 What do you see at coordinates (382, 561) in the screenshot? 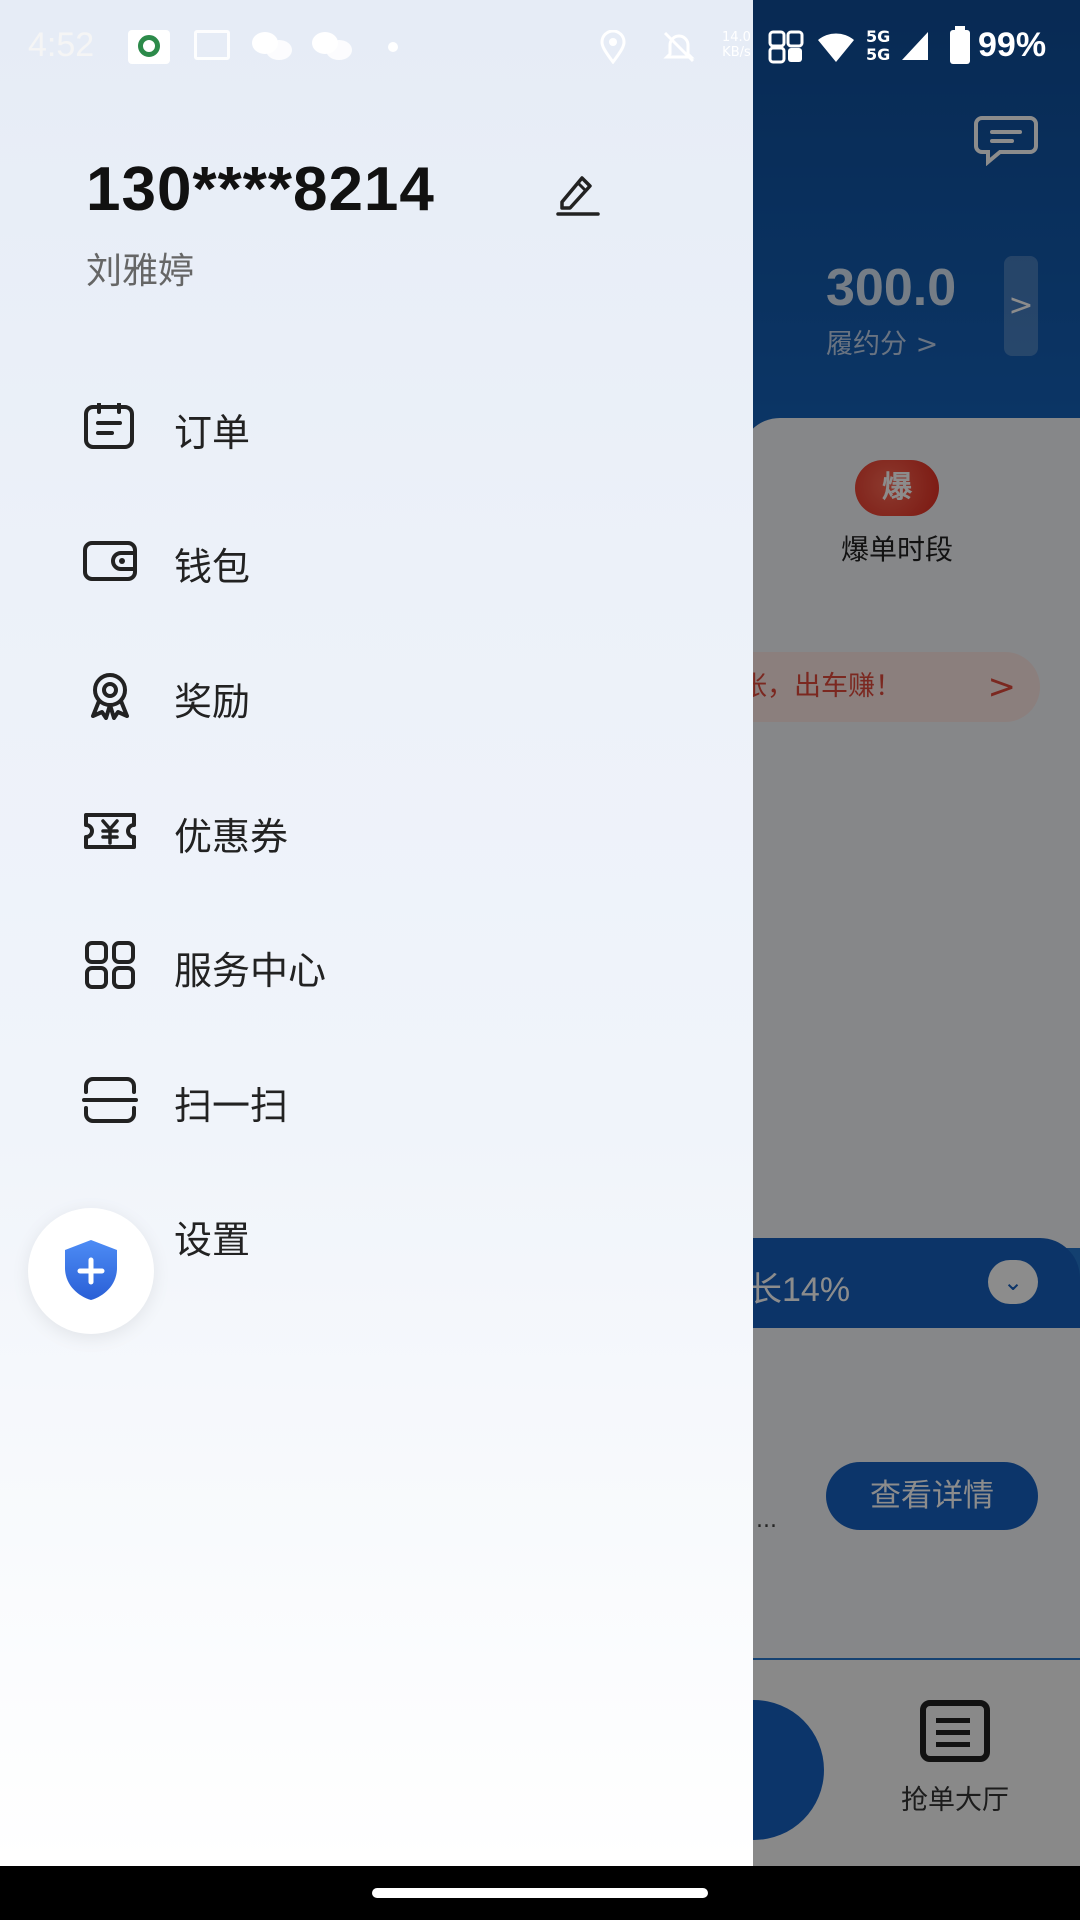
I see `menu-item-wallet: 钱包` at bounding box center [382, 561].